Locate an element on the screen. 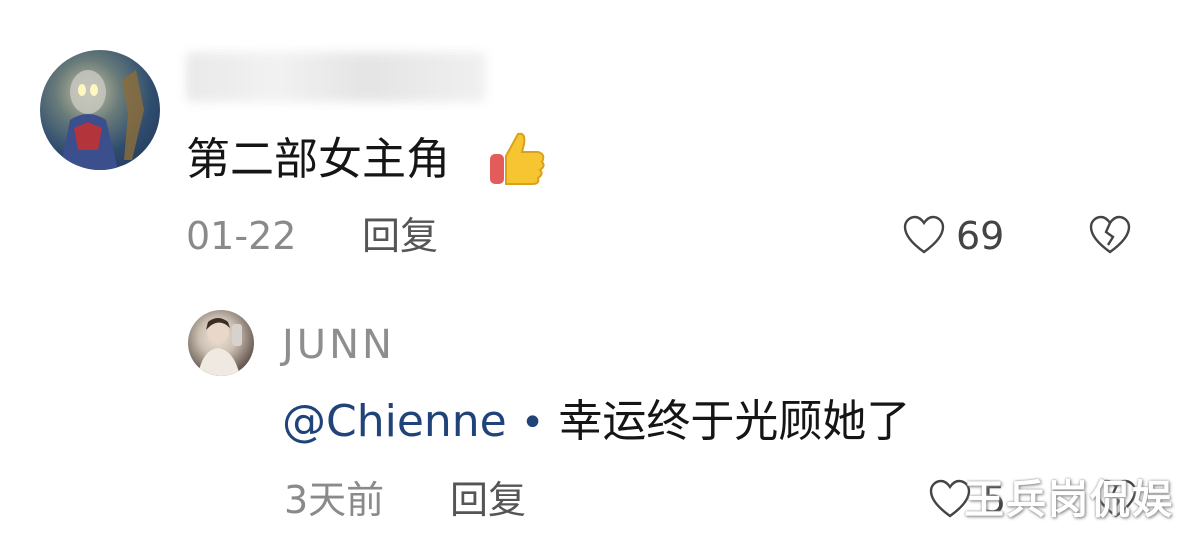  comment-text: 第二部女主角 is located at coordinates (318, 159).